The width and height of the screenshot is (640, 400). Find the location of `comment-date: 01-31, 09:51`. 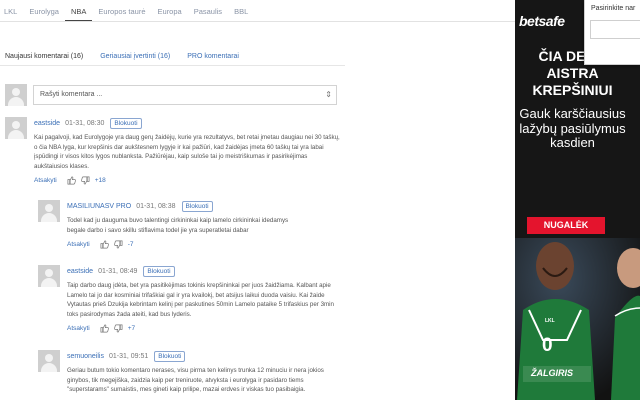

comment-date: 01-31, 09:51 is located at coordinates (128, 356).